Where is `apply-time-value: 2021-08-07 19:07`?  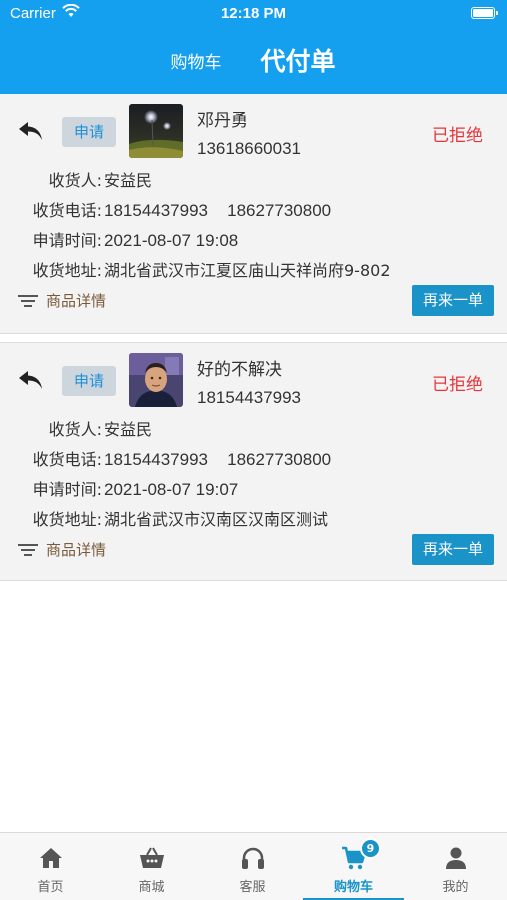
apply-time-value: 2021-08-07 19:07 is located at coordinates (171, 489).